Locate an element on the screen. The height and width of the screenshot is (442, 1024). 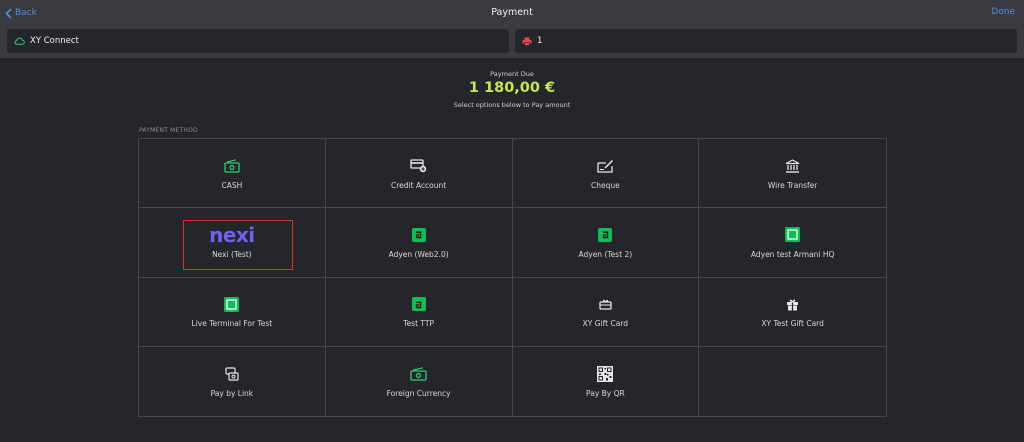
payment-method-foreign-currency: Foreign Currency is located at coordinates (419, 381).